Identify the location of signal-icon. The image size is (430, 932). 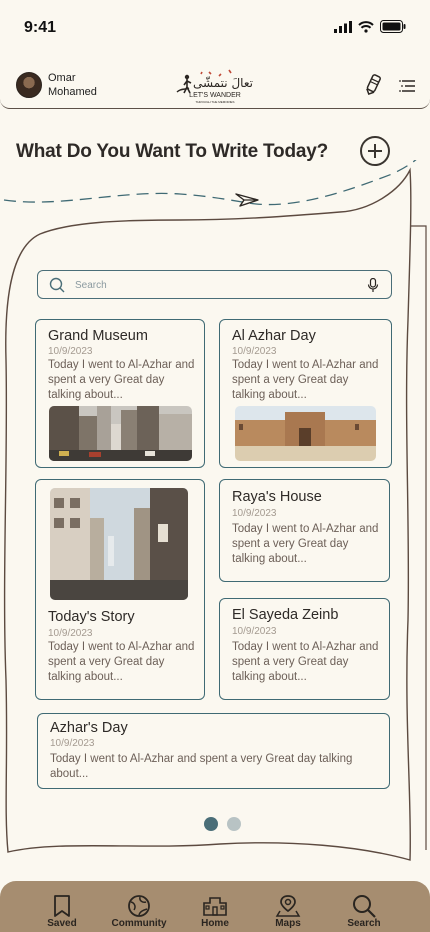
(343, 26).